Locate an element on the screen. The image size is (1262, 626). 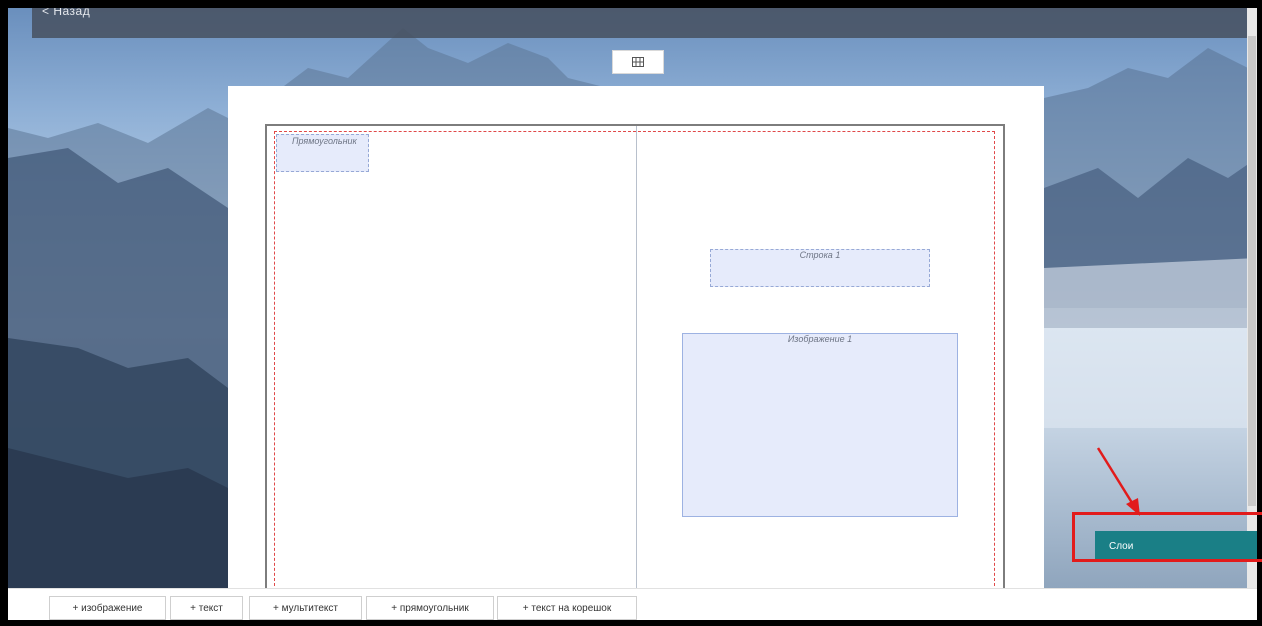
add-spine-text-button: + текст на корешок is located at coordinates (567, 608).